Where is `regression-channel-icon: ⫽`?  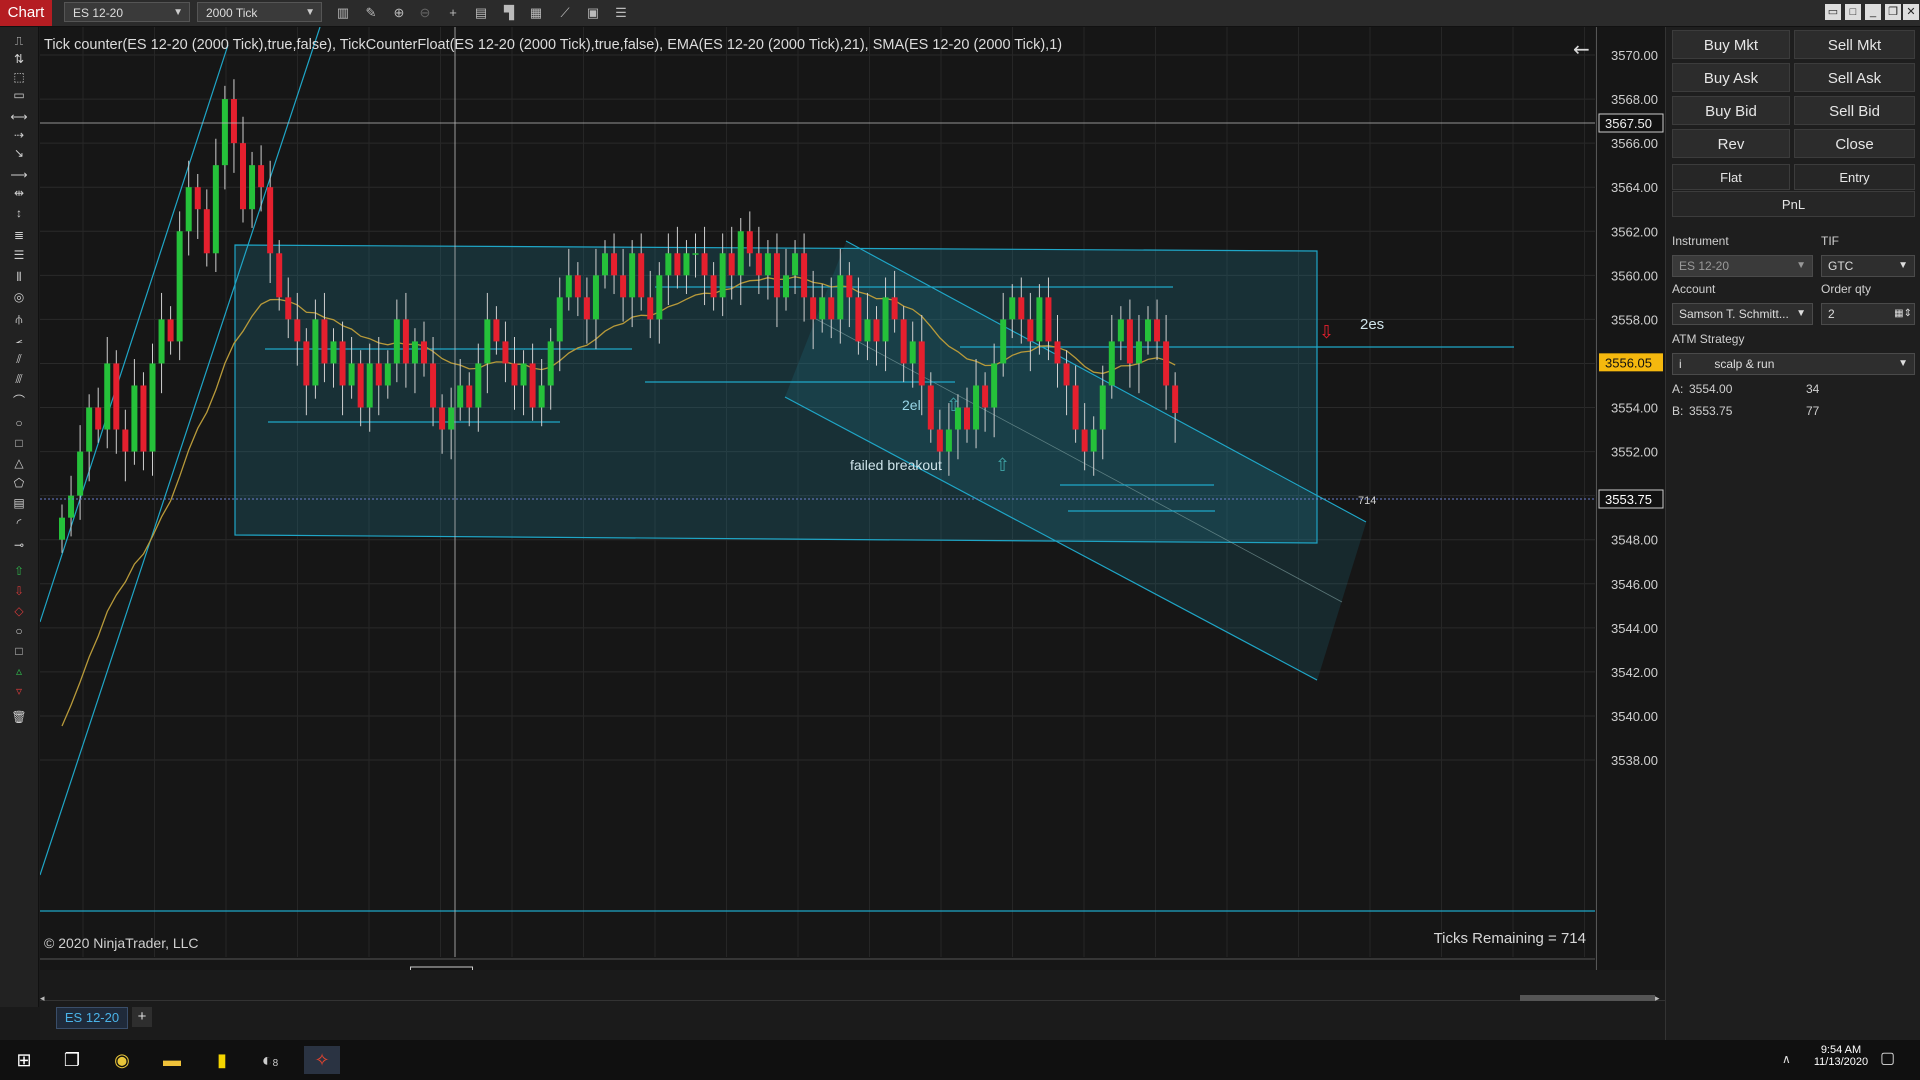
regression-channel-icon: ⫽ is located at coordinates (19, 359).